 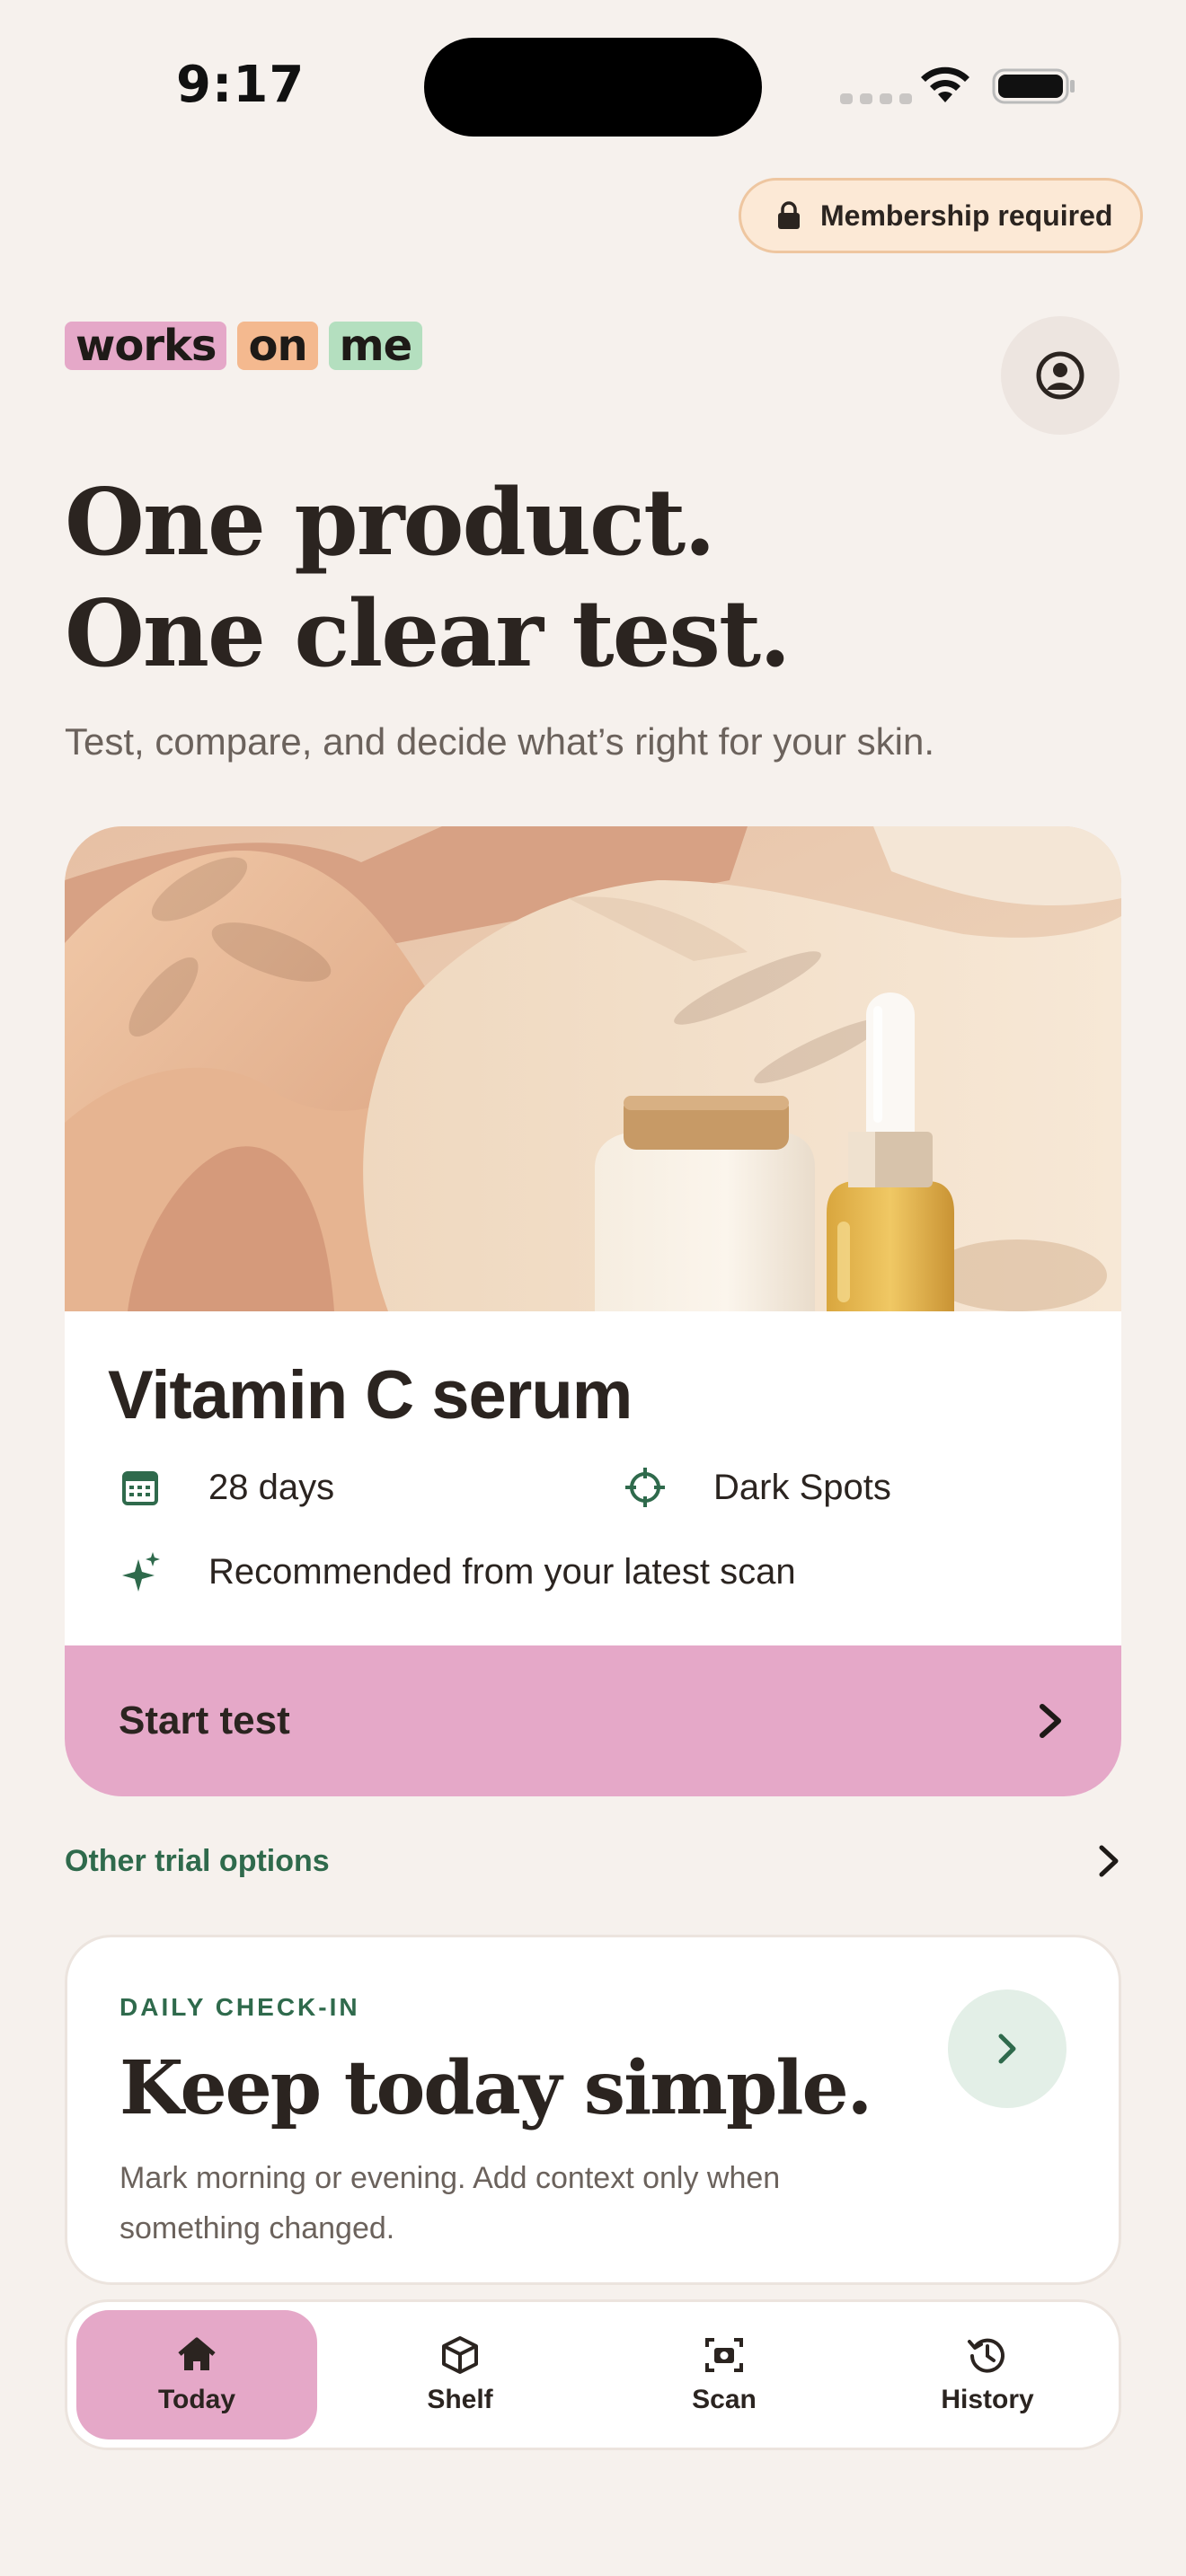 What do you see at coordinates (593, 2374) in the screenshot?
I see `bottom-tab-bar: Today Shelf Scan History` at bounding box center [593, 2374].